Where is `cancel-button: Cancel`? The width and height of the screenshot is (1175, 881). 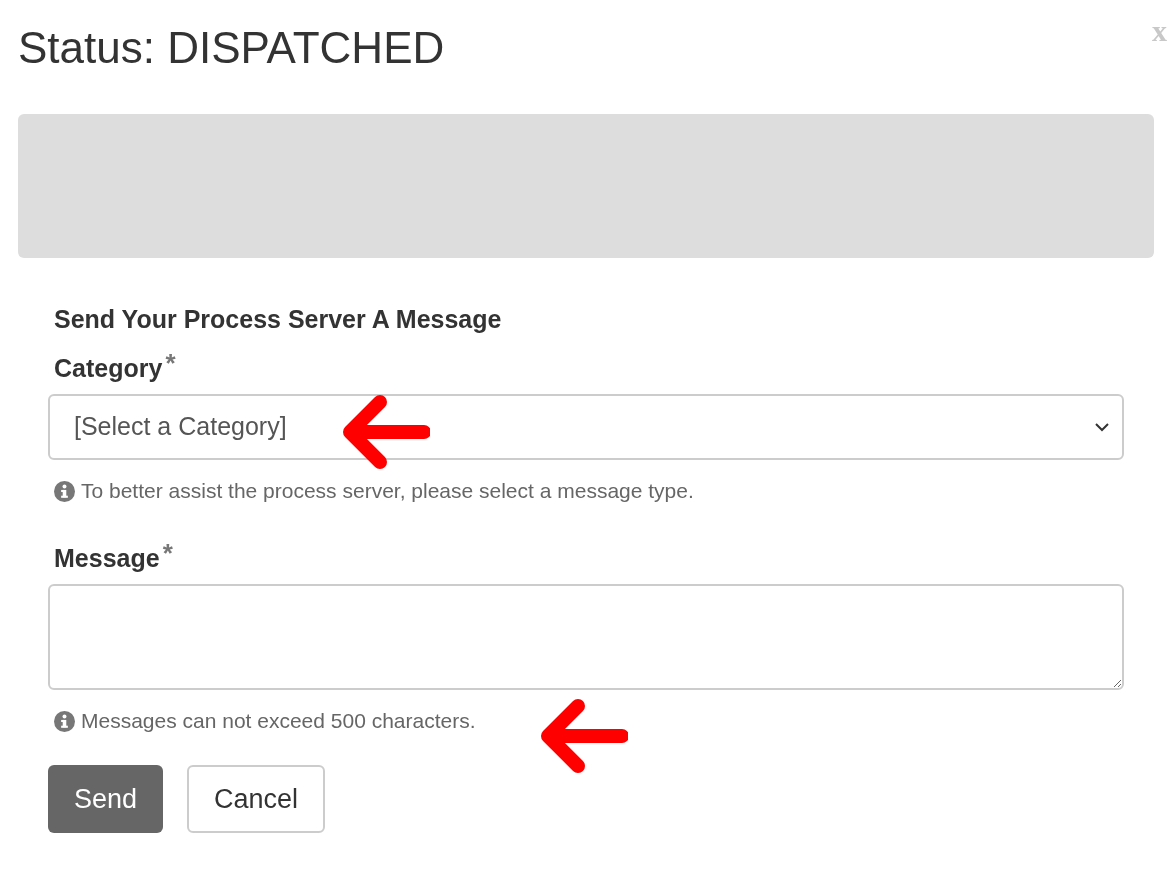
cancel-button: Cancel is located at coordinates (256, 799).